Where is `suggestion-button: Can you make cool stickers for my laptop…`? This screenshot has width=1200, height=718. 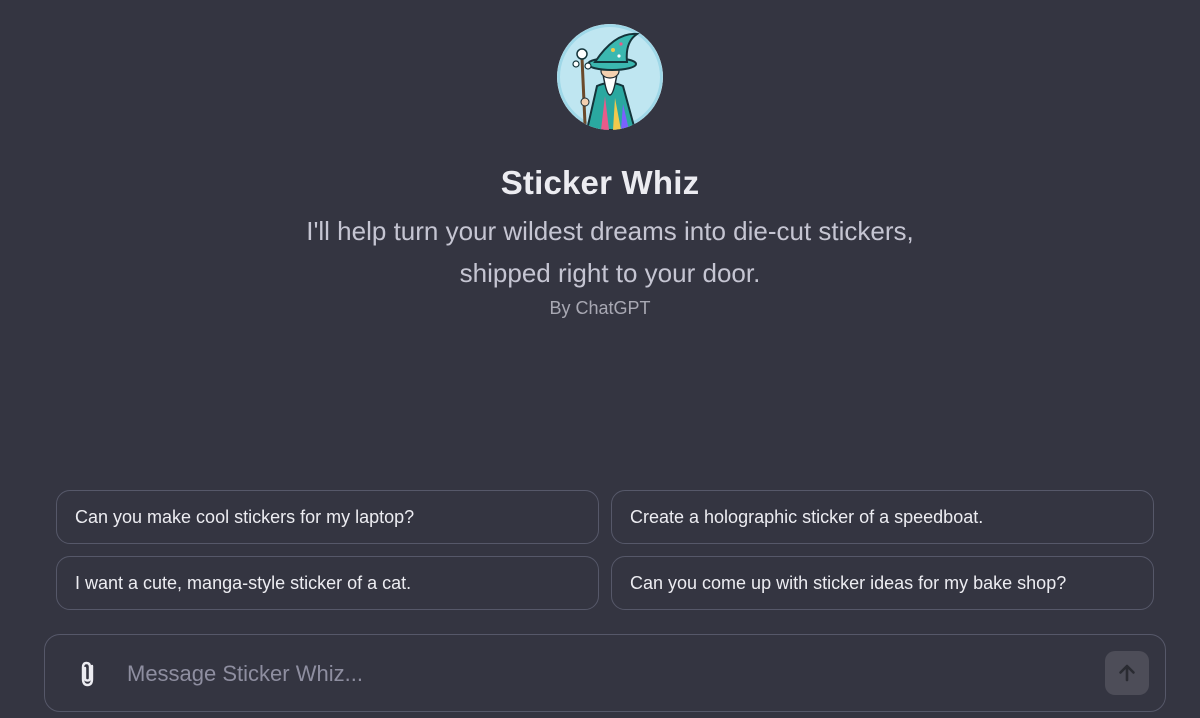
suggestion-button: Can you make cool stickers for my laptop… is located at coordinates (327, 517).